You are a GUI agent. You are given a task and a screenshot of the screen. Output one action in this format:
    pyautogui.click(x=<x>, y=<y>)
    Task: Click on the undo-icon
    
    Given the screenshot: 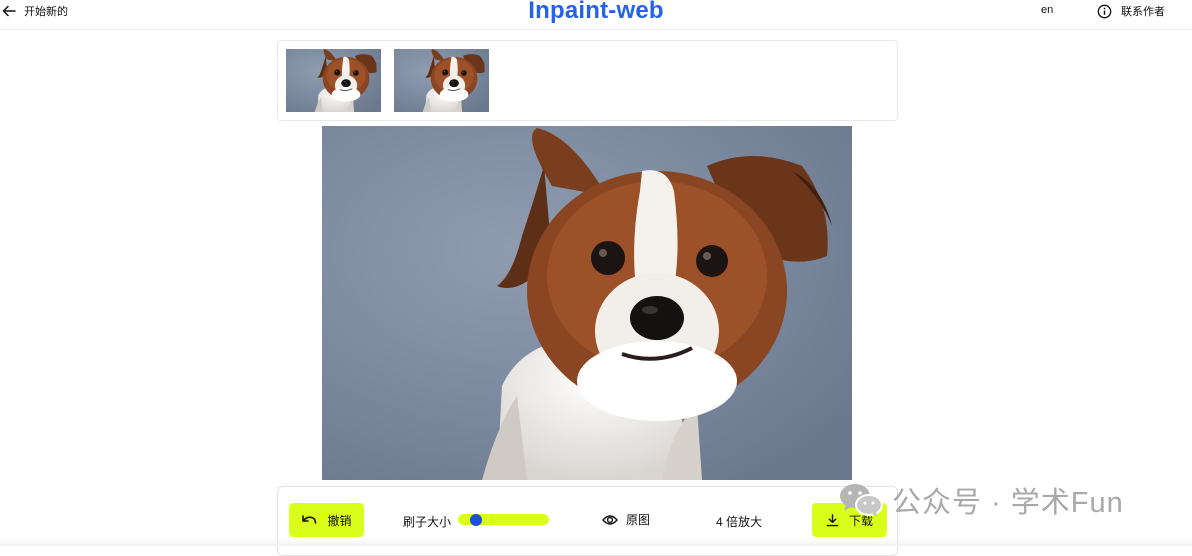 What is the action you would take?
    pyautogui.click(x=309, y=519)
    